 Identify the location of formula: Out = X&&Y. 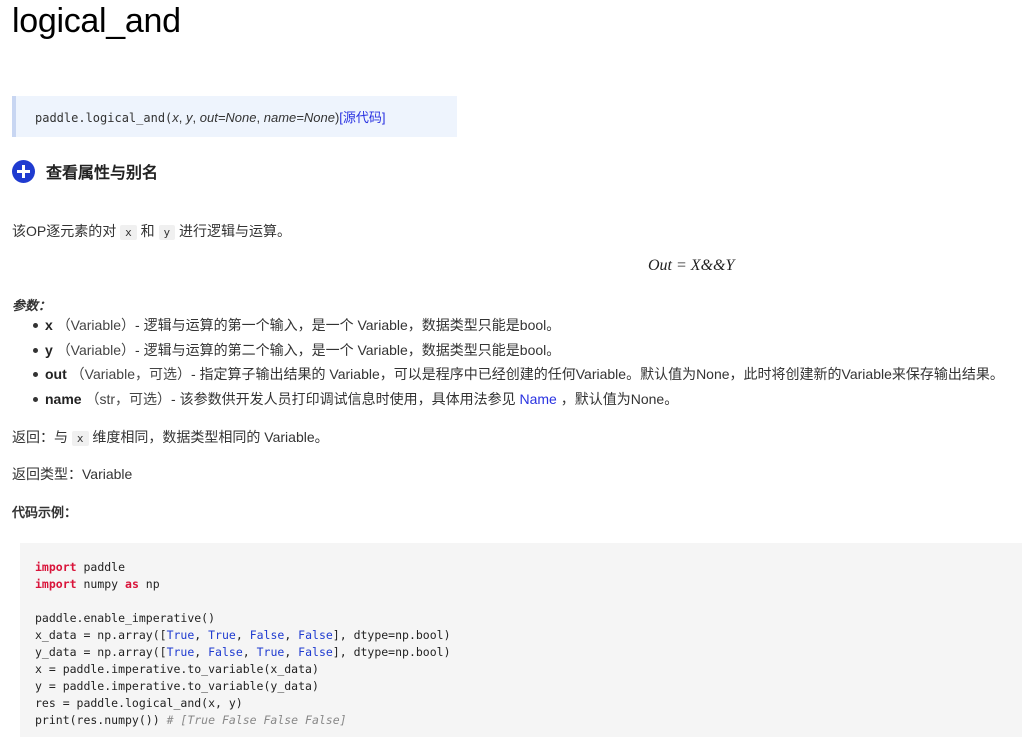
(691, 265).